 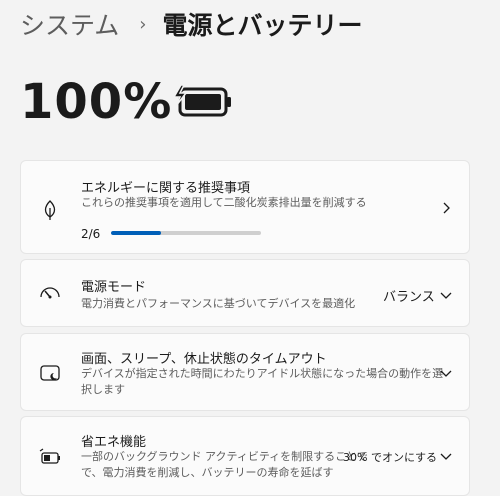 I want to click on screen-sleep-desc-line2: 択します, so click(x=103, y=389).